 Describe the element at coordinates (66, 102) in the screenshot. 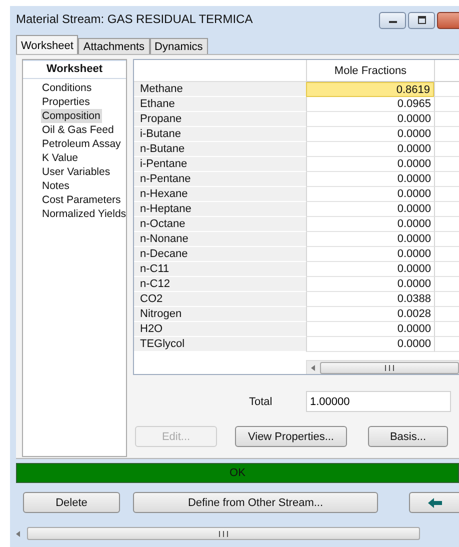

I see `sidebar-item: Properties` at that location.